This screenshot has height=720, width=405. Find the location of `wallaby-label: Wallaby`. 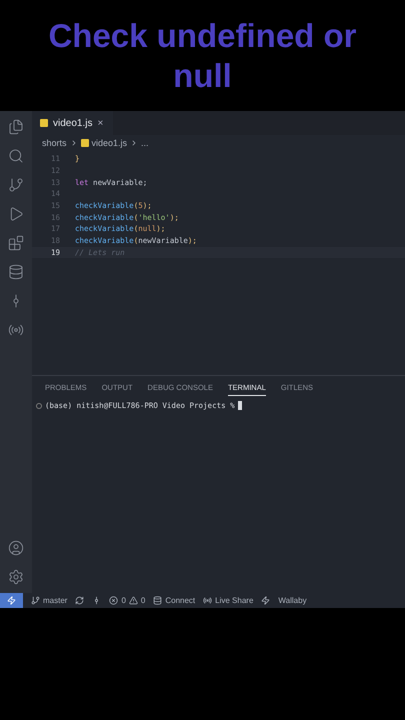

wallaby-label: Wallaby is located at coordinates (292, 600).